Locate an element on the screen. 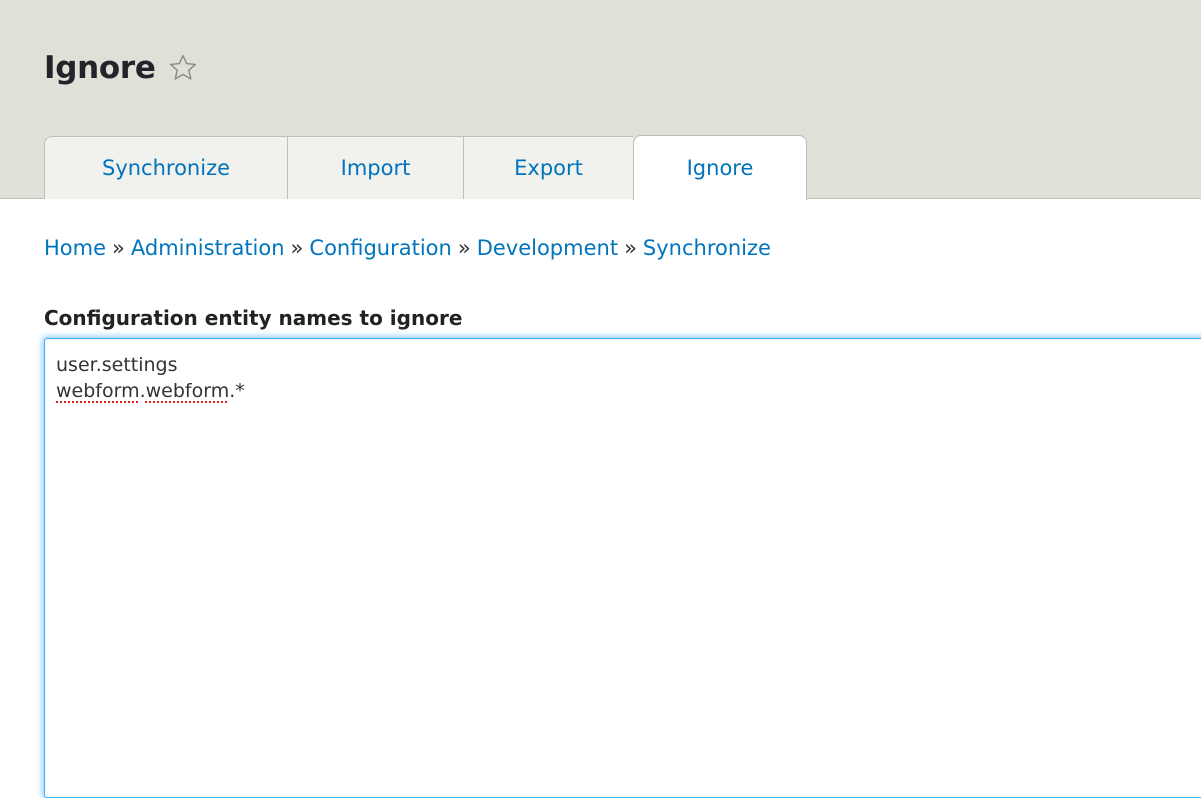  breadcrumb-synchronize: Synchronize is located at coordinates (707, 248).